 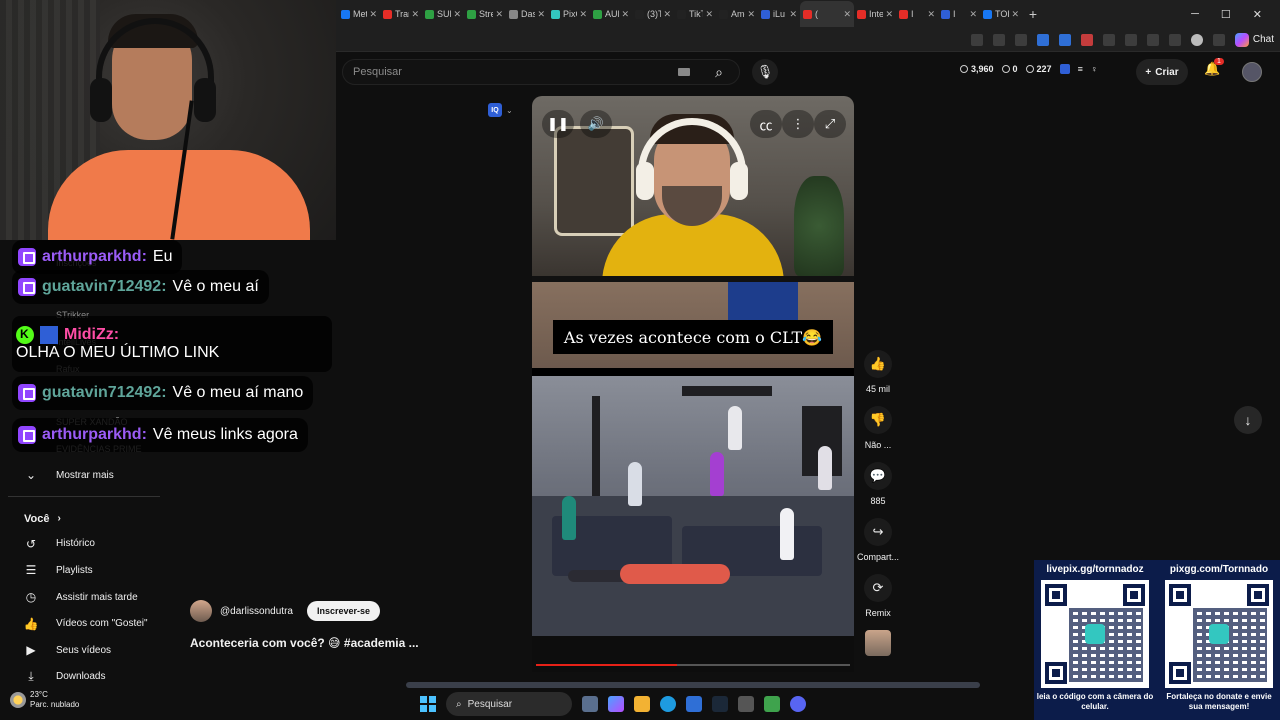 What do you see at coordinates (80, 544) in the screenshot?
I see `sidebar-item-history: ↺ Histórico` at bounding box center [80, 544].